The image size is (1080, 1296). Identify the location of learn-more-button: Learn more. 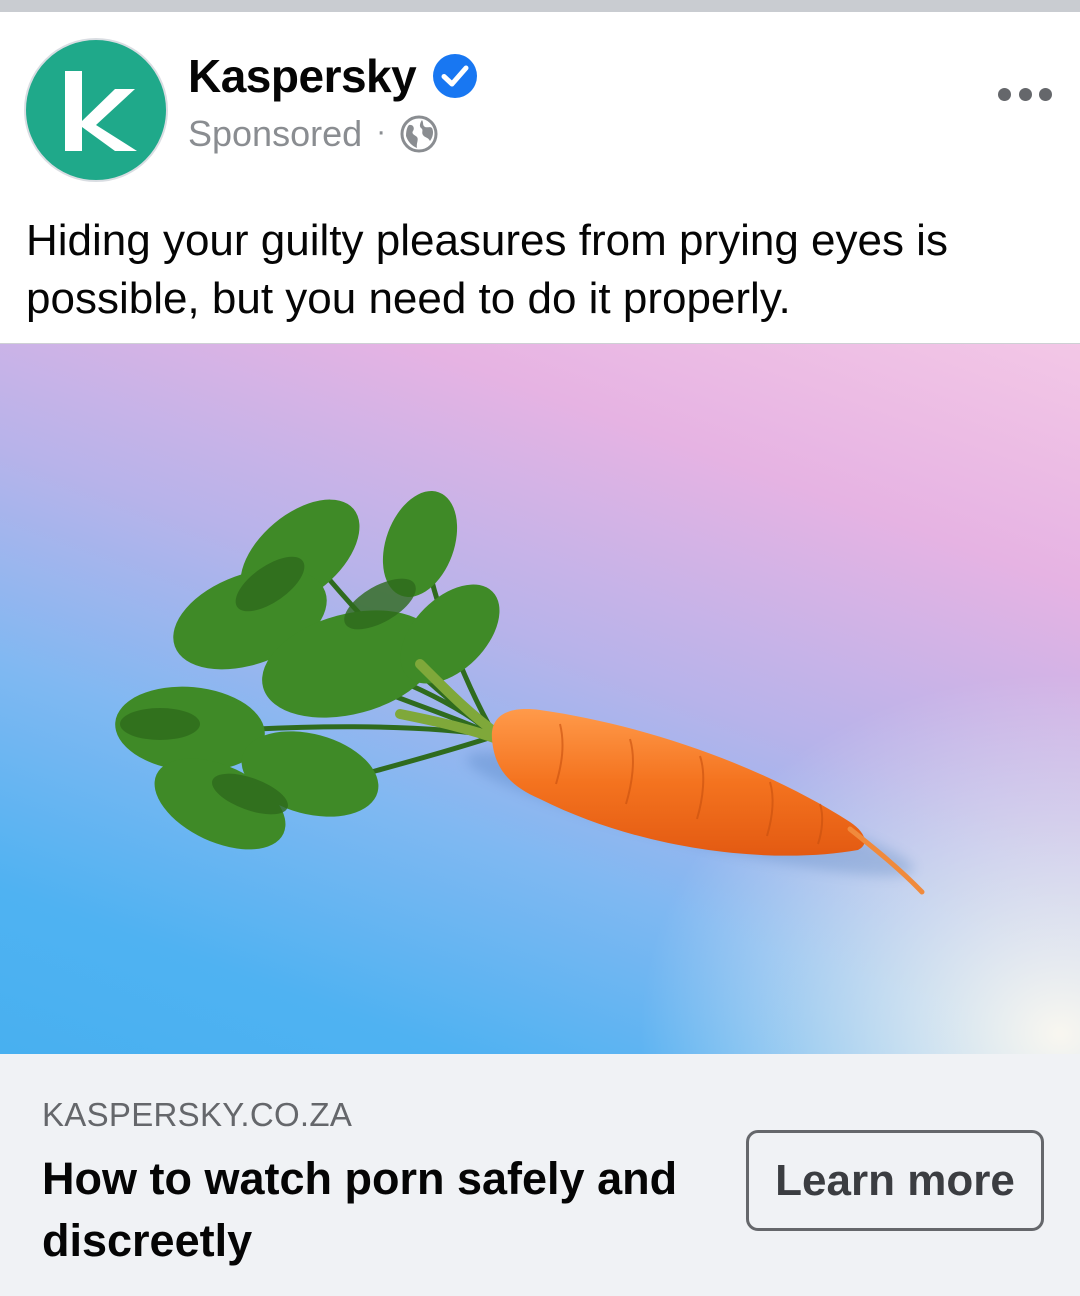
(895, 1180).